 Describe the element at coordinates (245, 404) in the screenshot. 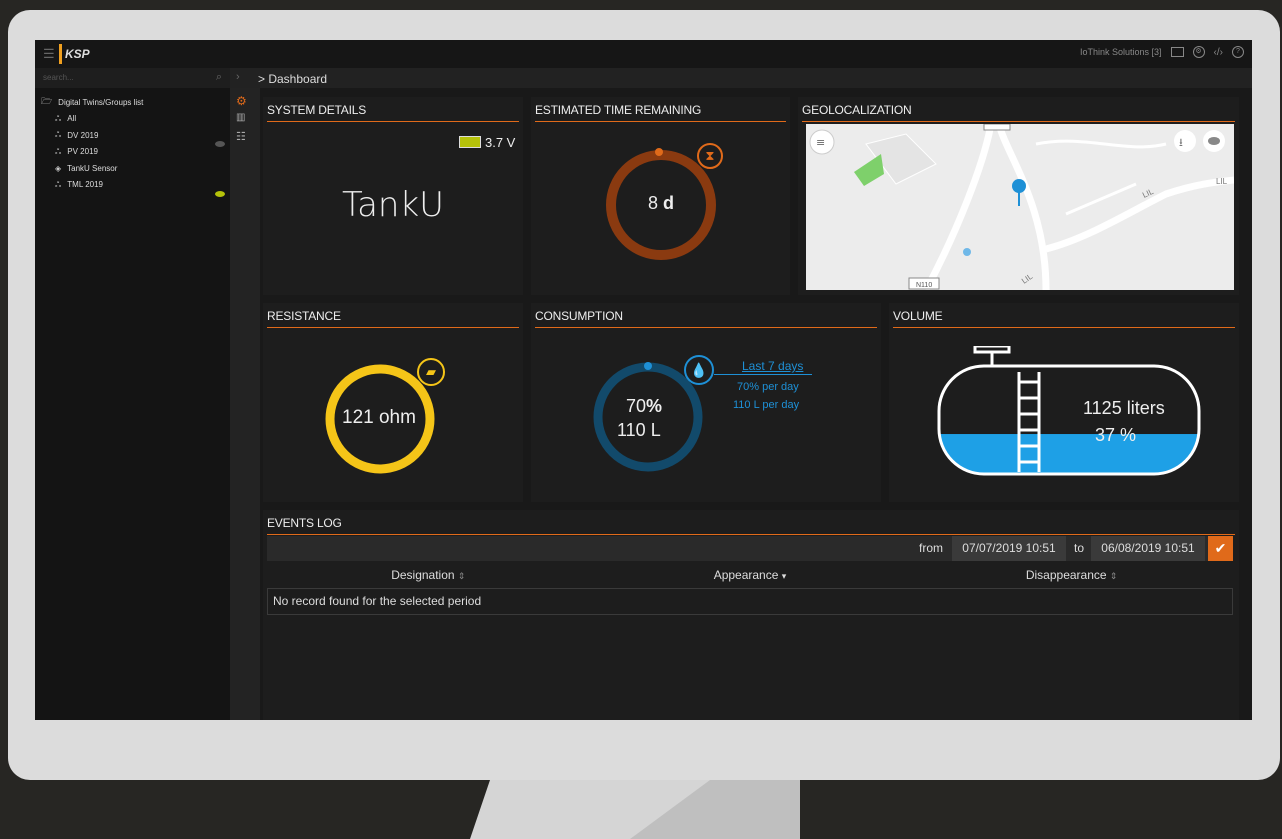

I see `dashboard-icon-column: ⚙ ▥ ☷` at that location.